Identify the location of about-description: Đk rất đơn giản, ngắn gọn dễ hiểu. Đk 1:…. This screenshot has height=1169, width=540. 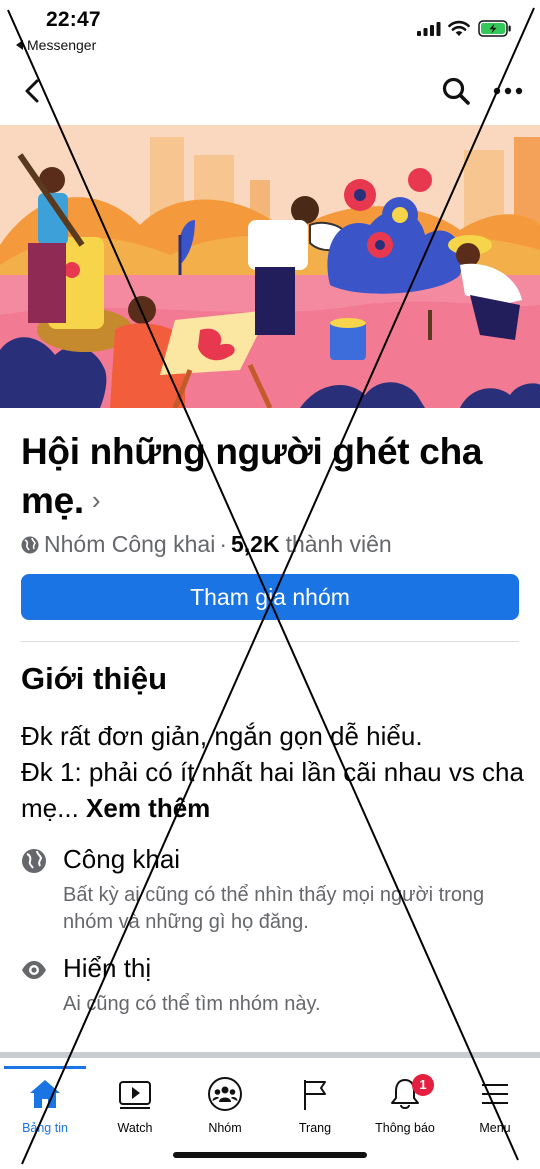
(273, 772).